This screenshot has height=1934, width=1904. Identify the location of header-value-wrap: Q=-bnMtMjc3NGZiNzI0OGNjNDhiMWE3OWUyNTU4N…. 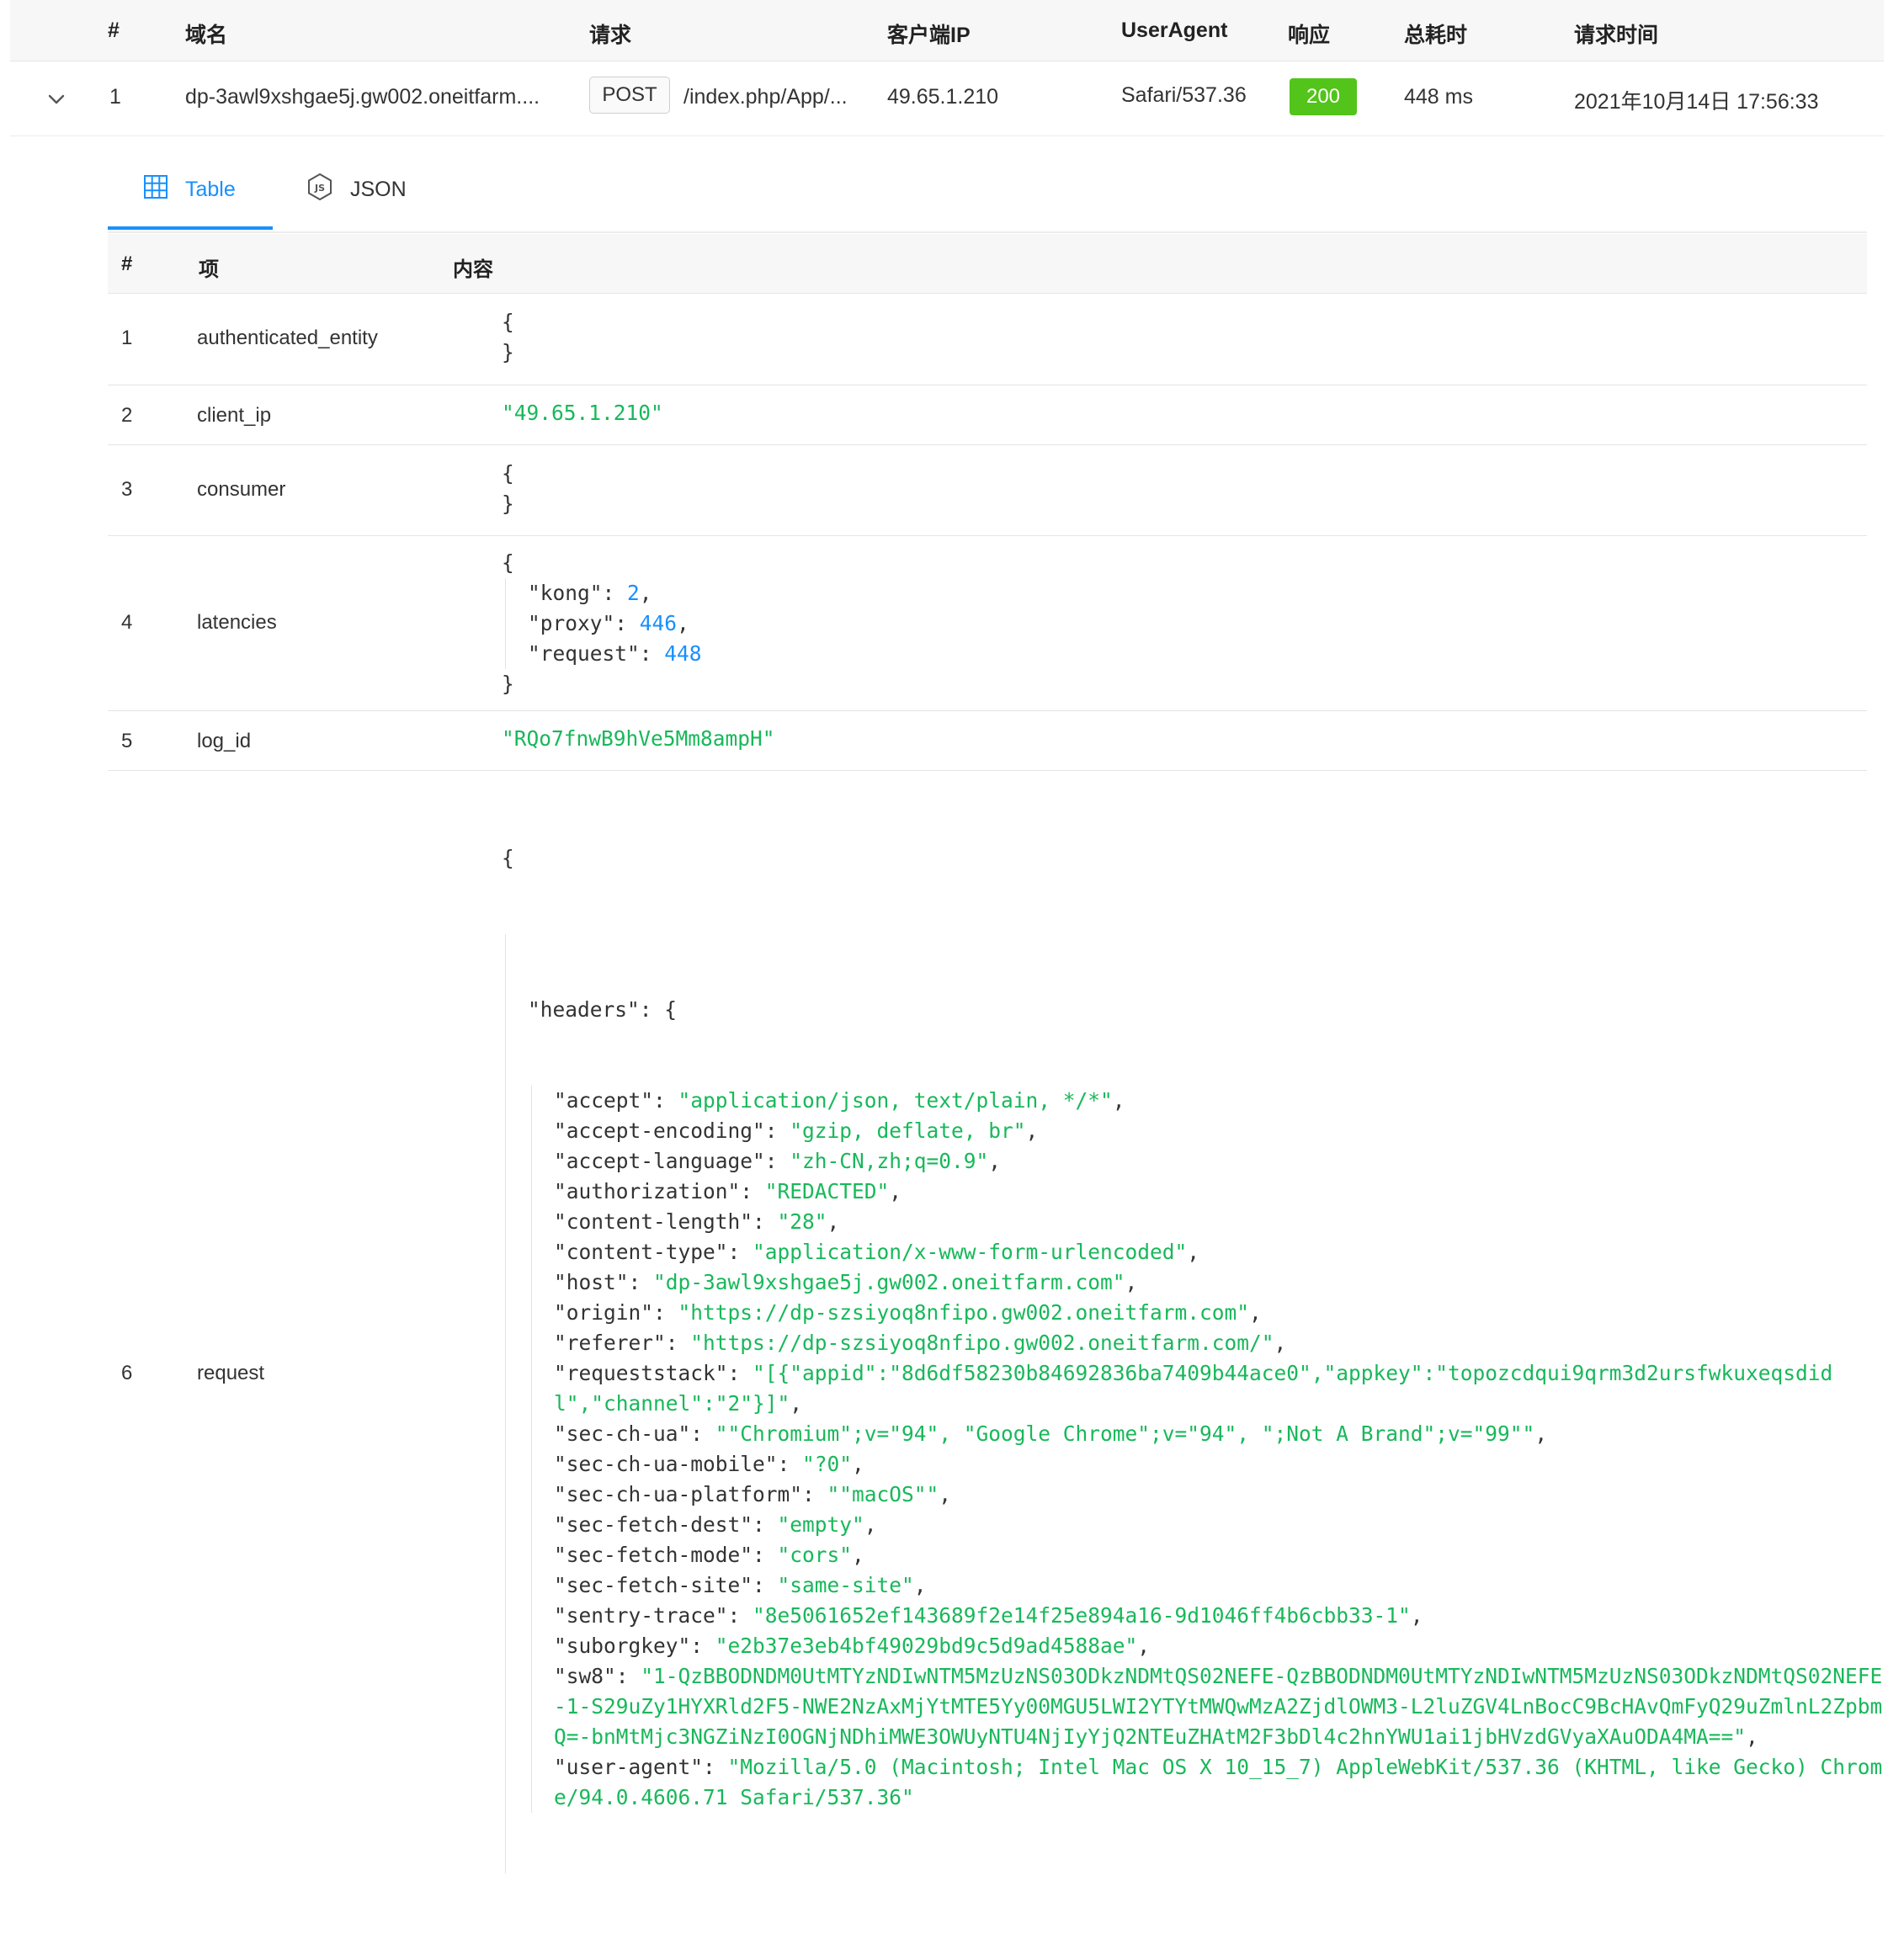
(1150, 1736).